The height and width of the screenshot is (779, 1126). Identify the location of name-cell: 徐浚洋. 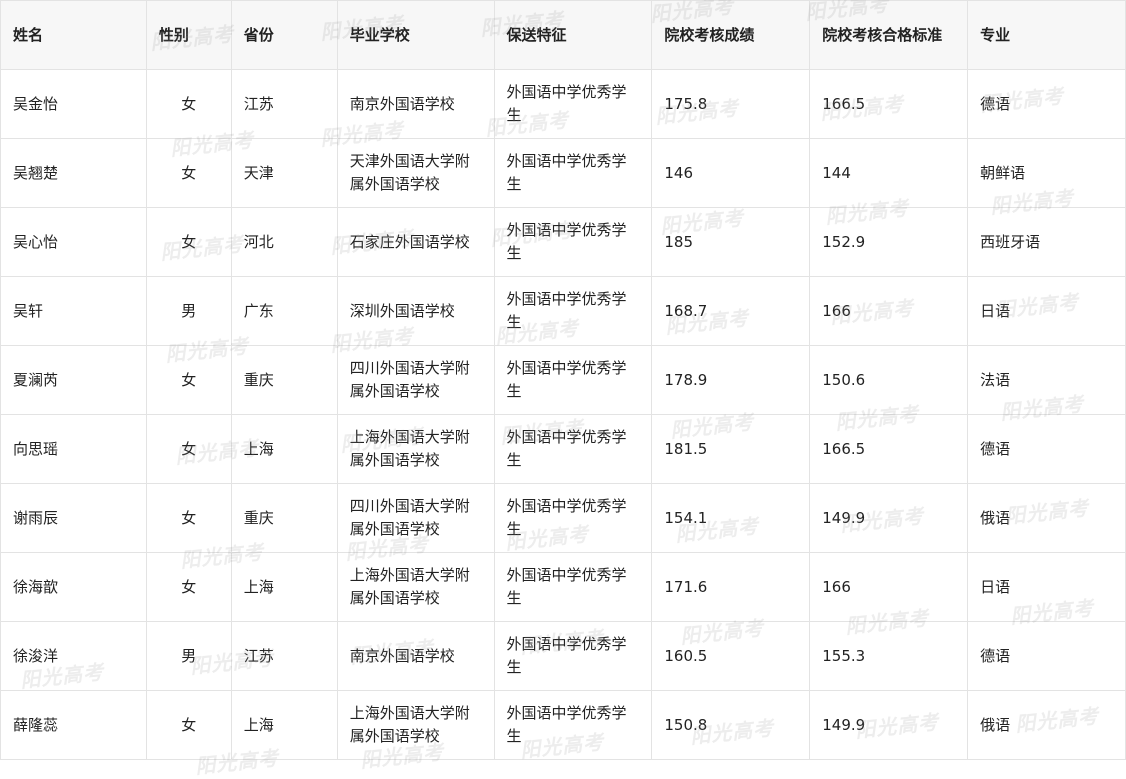
(73, 656).